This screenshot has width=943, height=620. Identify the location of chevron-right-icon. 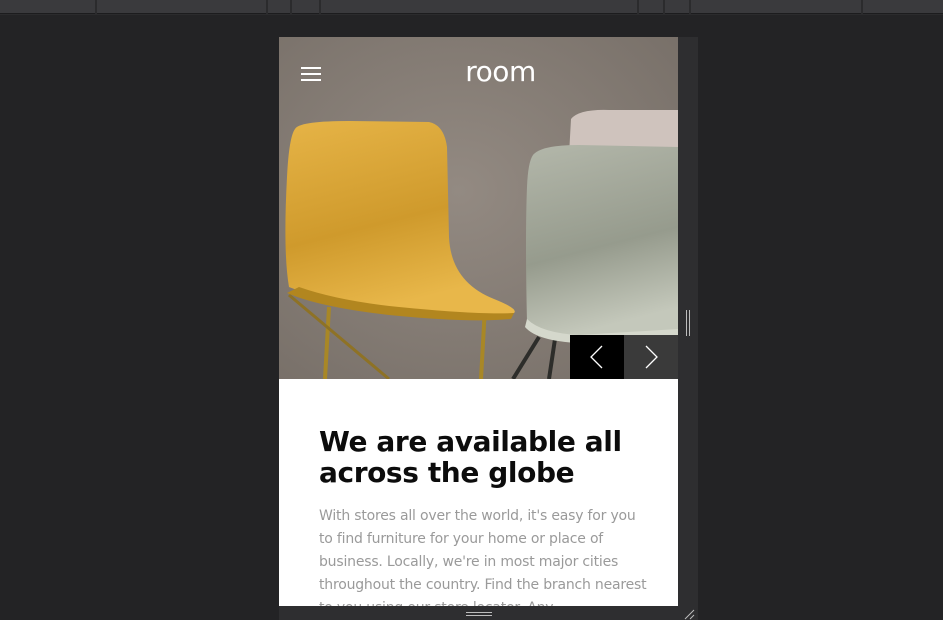
(651, 357).